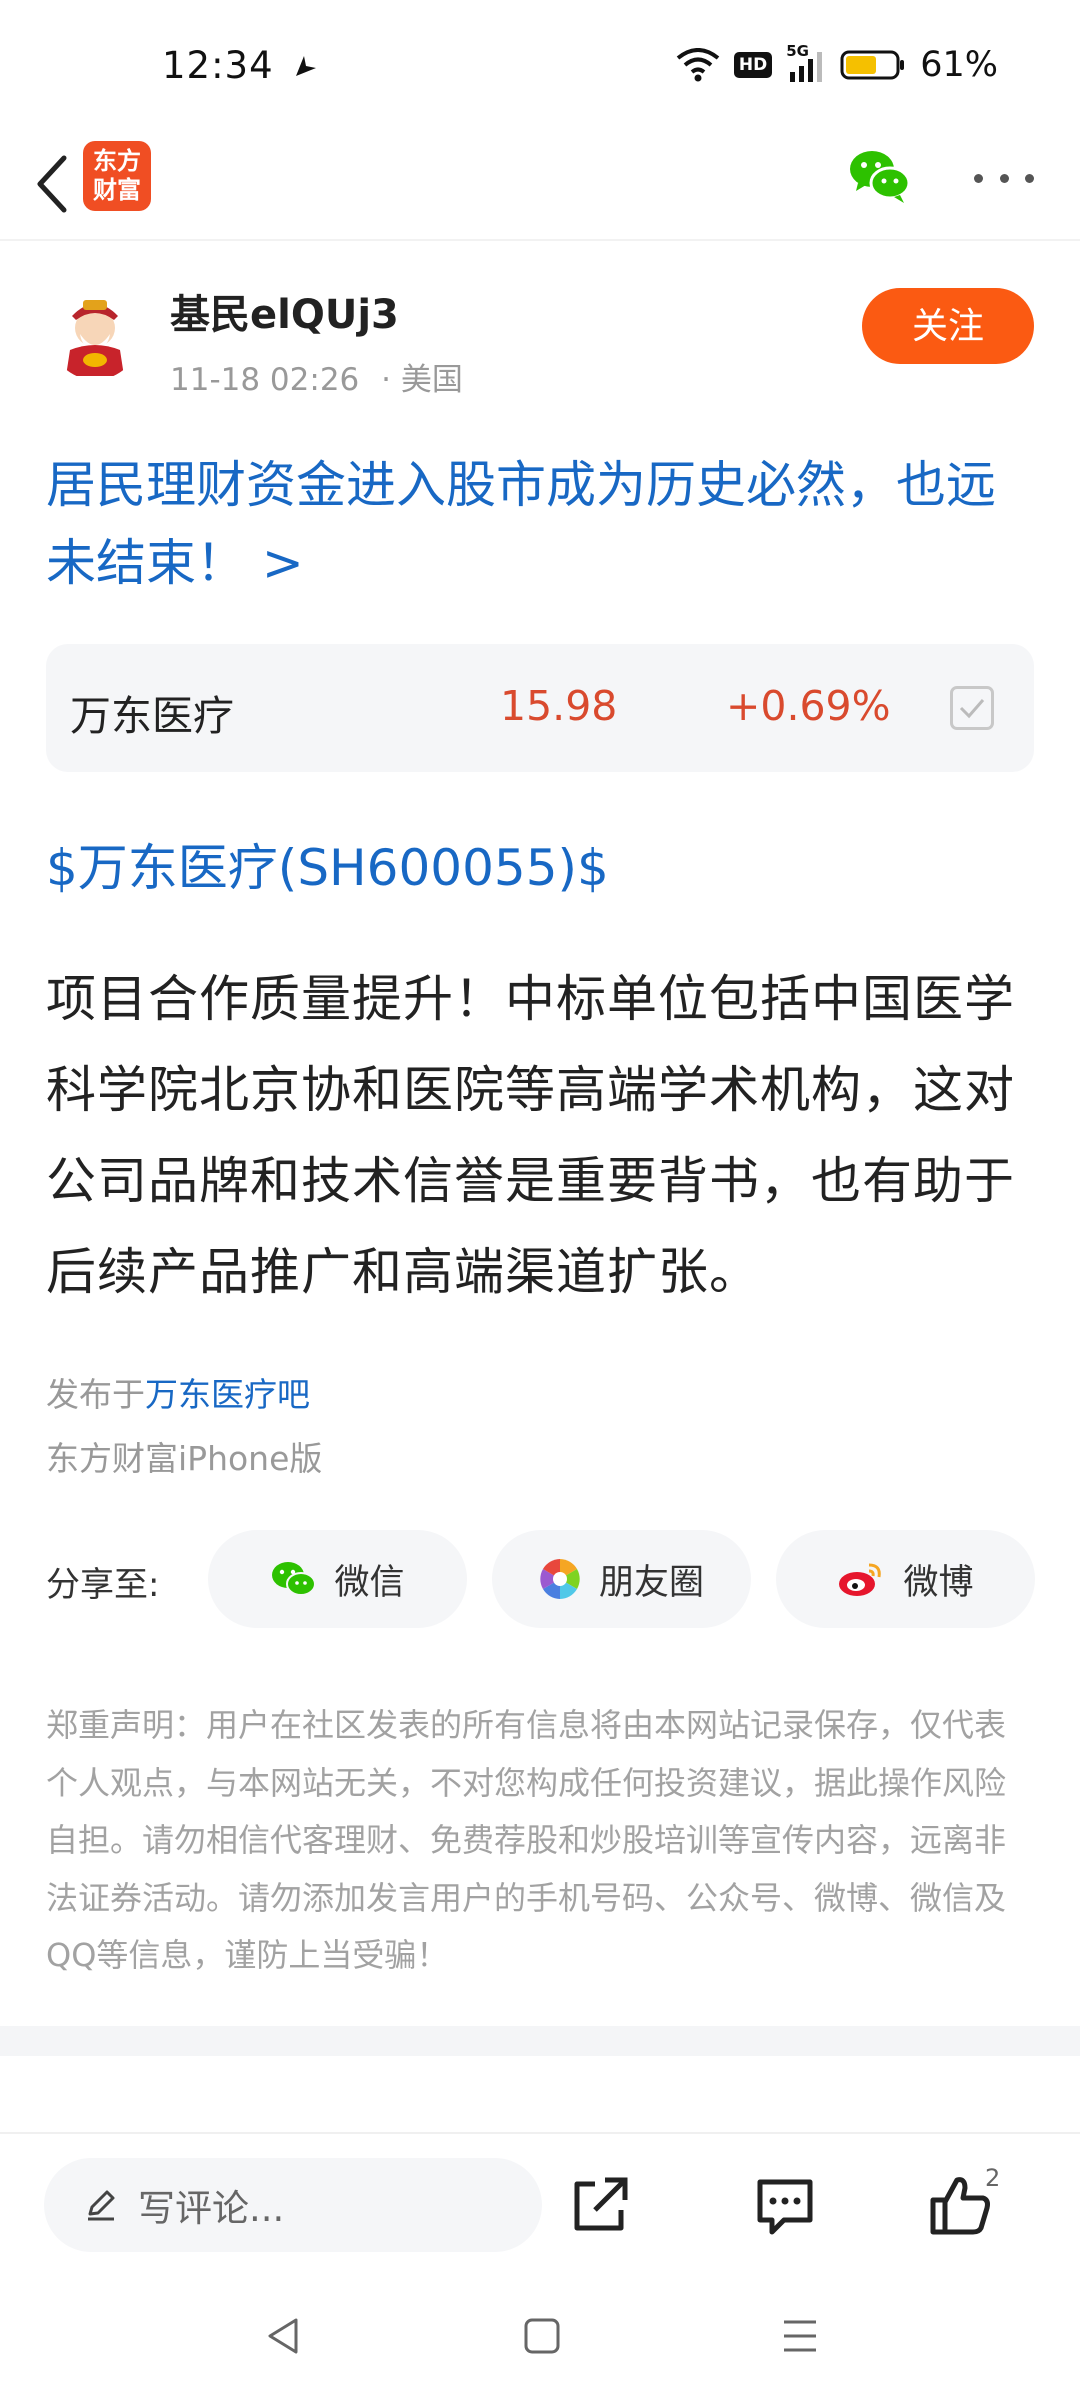 The height and width of the screenshot is (2400, 1080). I want to click on nav-home-icon, so click(542, 2336).